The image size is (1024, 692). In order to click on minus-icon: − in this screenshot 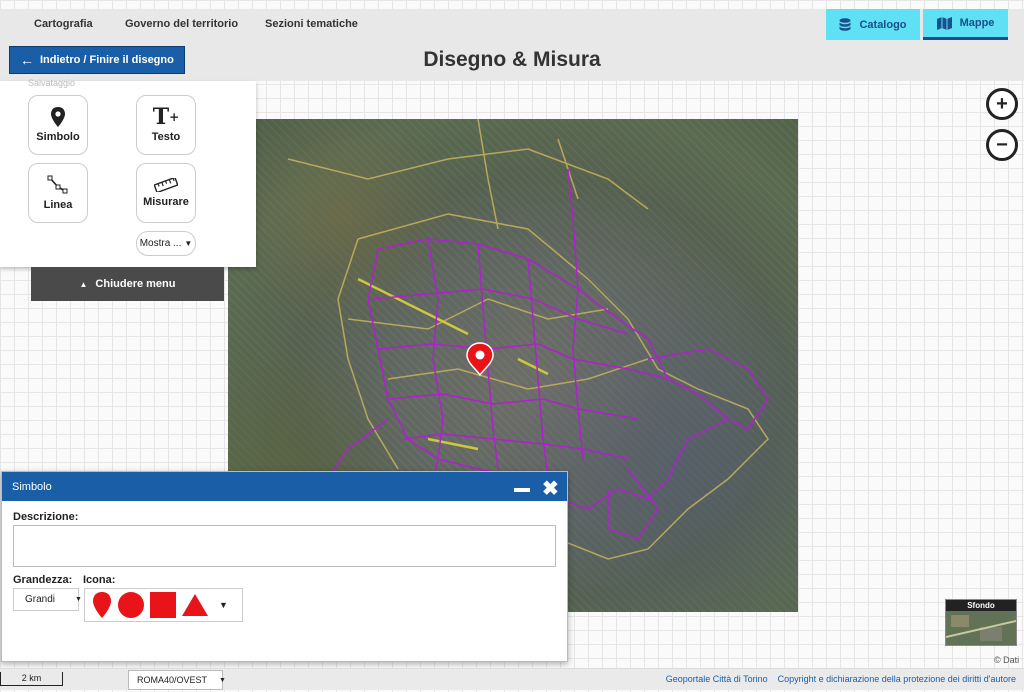, I will do `click(1002, 144)`.